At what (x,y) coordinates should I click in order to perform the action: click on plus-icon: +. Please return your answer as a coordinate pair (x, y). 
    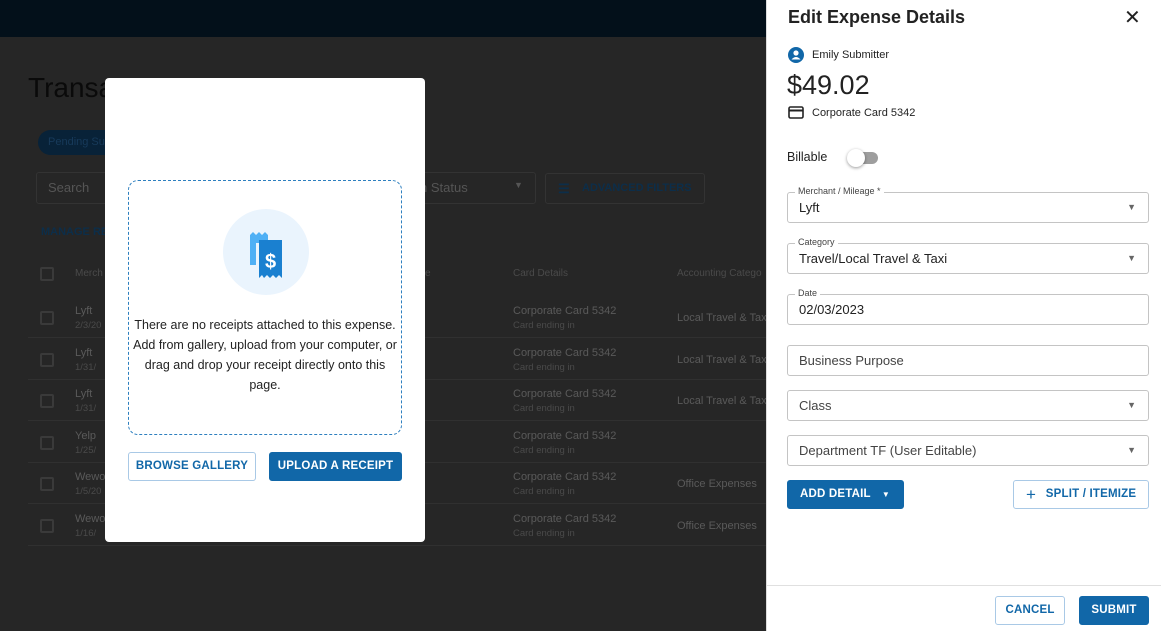
    Looking at the image, I should click on (1031, 494).